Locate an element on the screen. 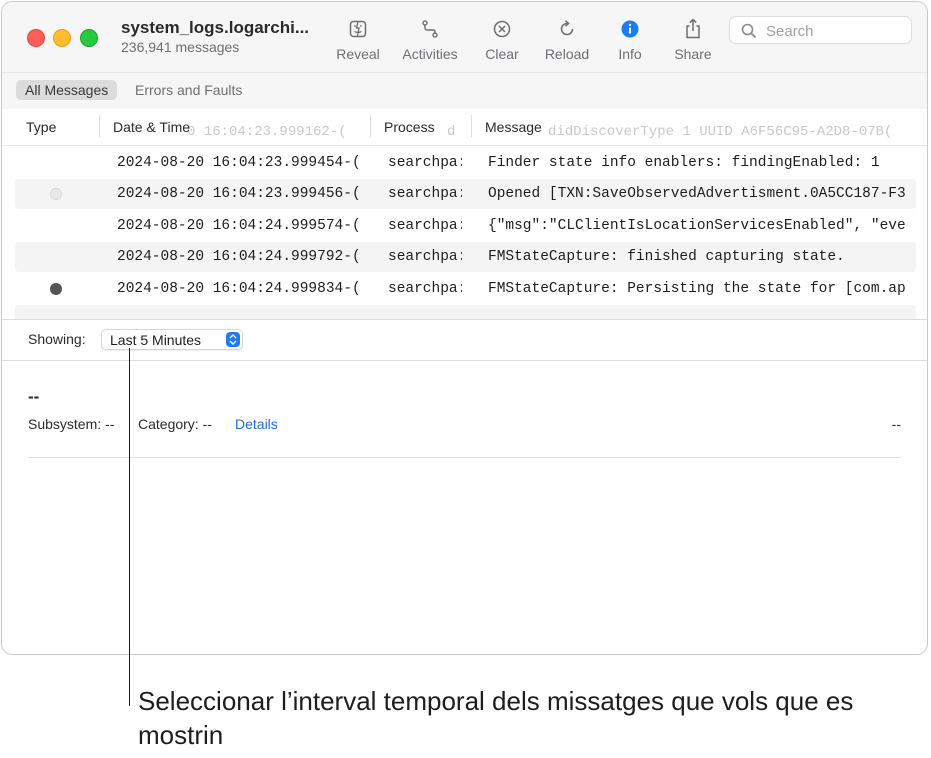  row-date: 2024-08-20 16:04:23.999456-( is located at coordinates (239, 194).